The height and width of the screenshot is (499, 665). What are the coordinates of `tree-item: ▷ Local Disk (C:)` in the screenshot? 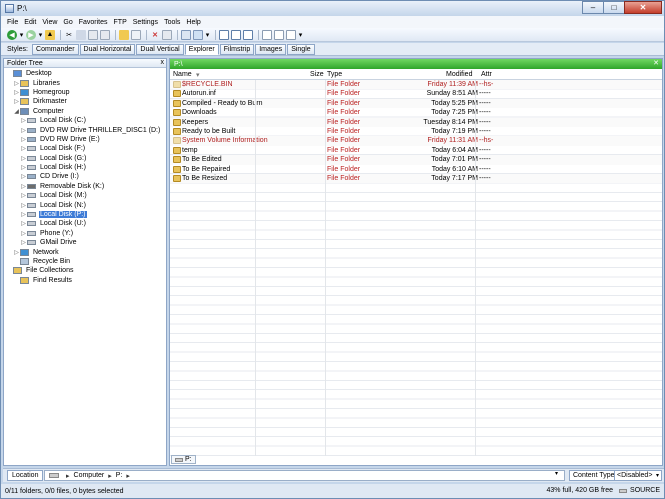 It's located at (85, 120).